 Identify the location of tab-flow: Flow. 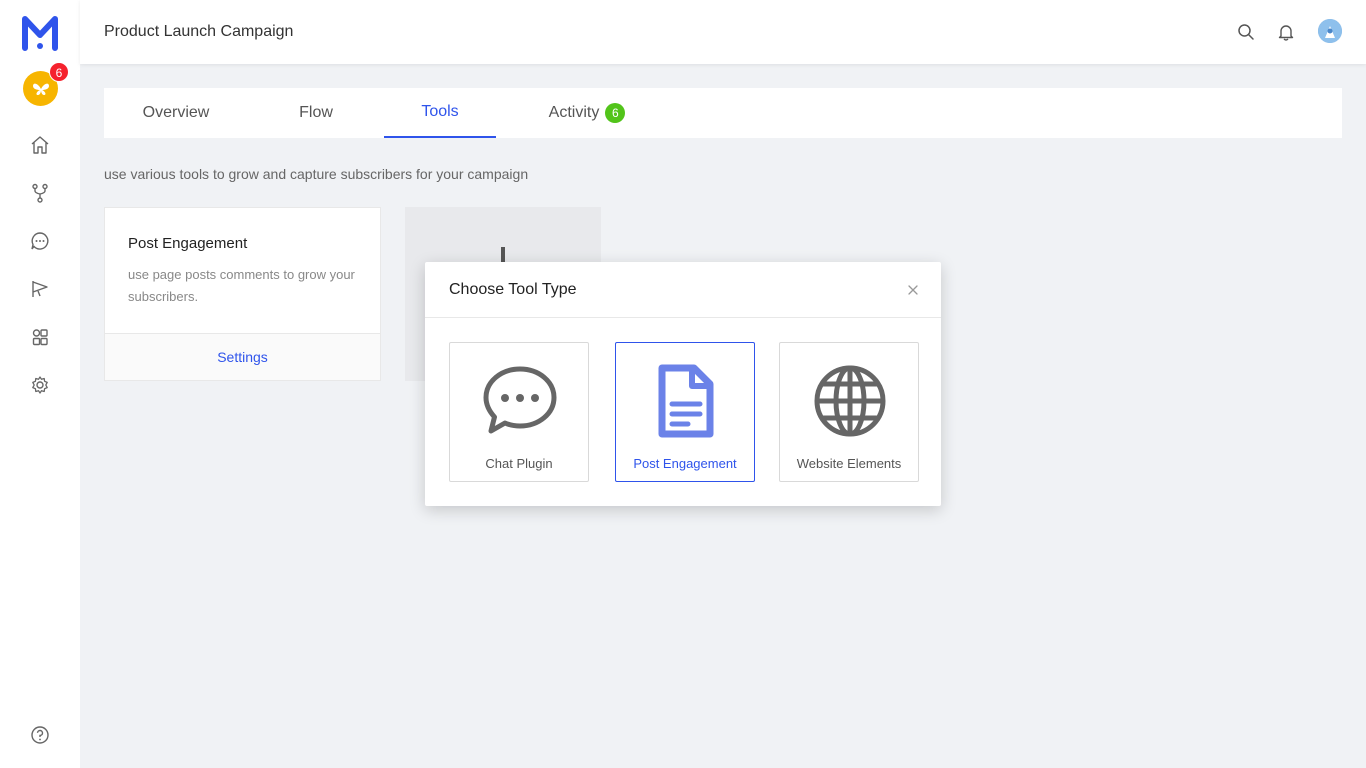
(316, 113).